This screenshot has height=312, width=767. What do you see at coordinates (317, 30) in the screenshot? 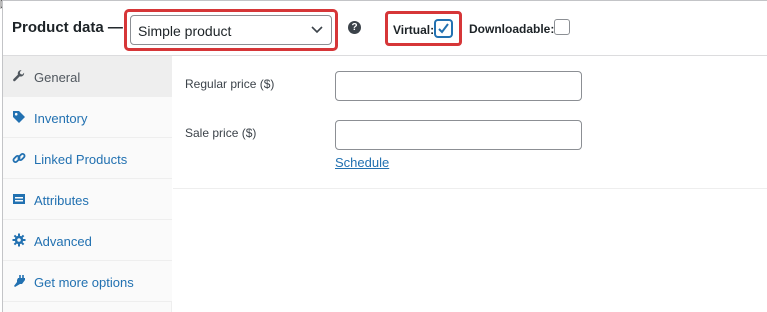
I see `chevron-down-icon` at bounding box center [317, 30].